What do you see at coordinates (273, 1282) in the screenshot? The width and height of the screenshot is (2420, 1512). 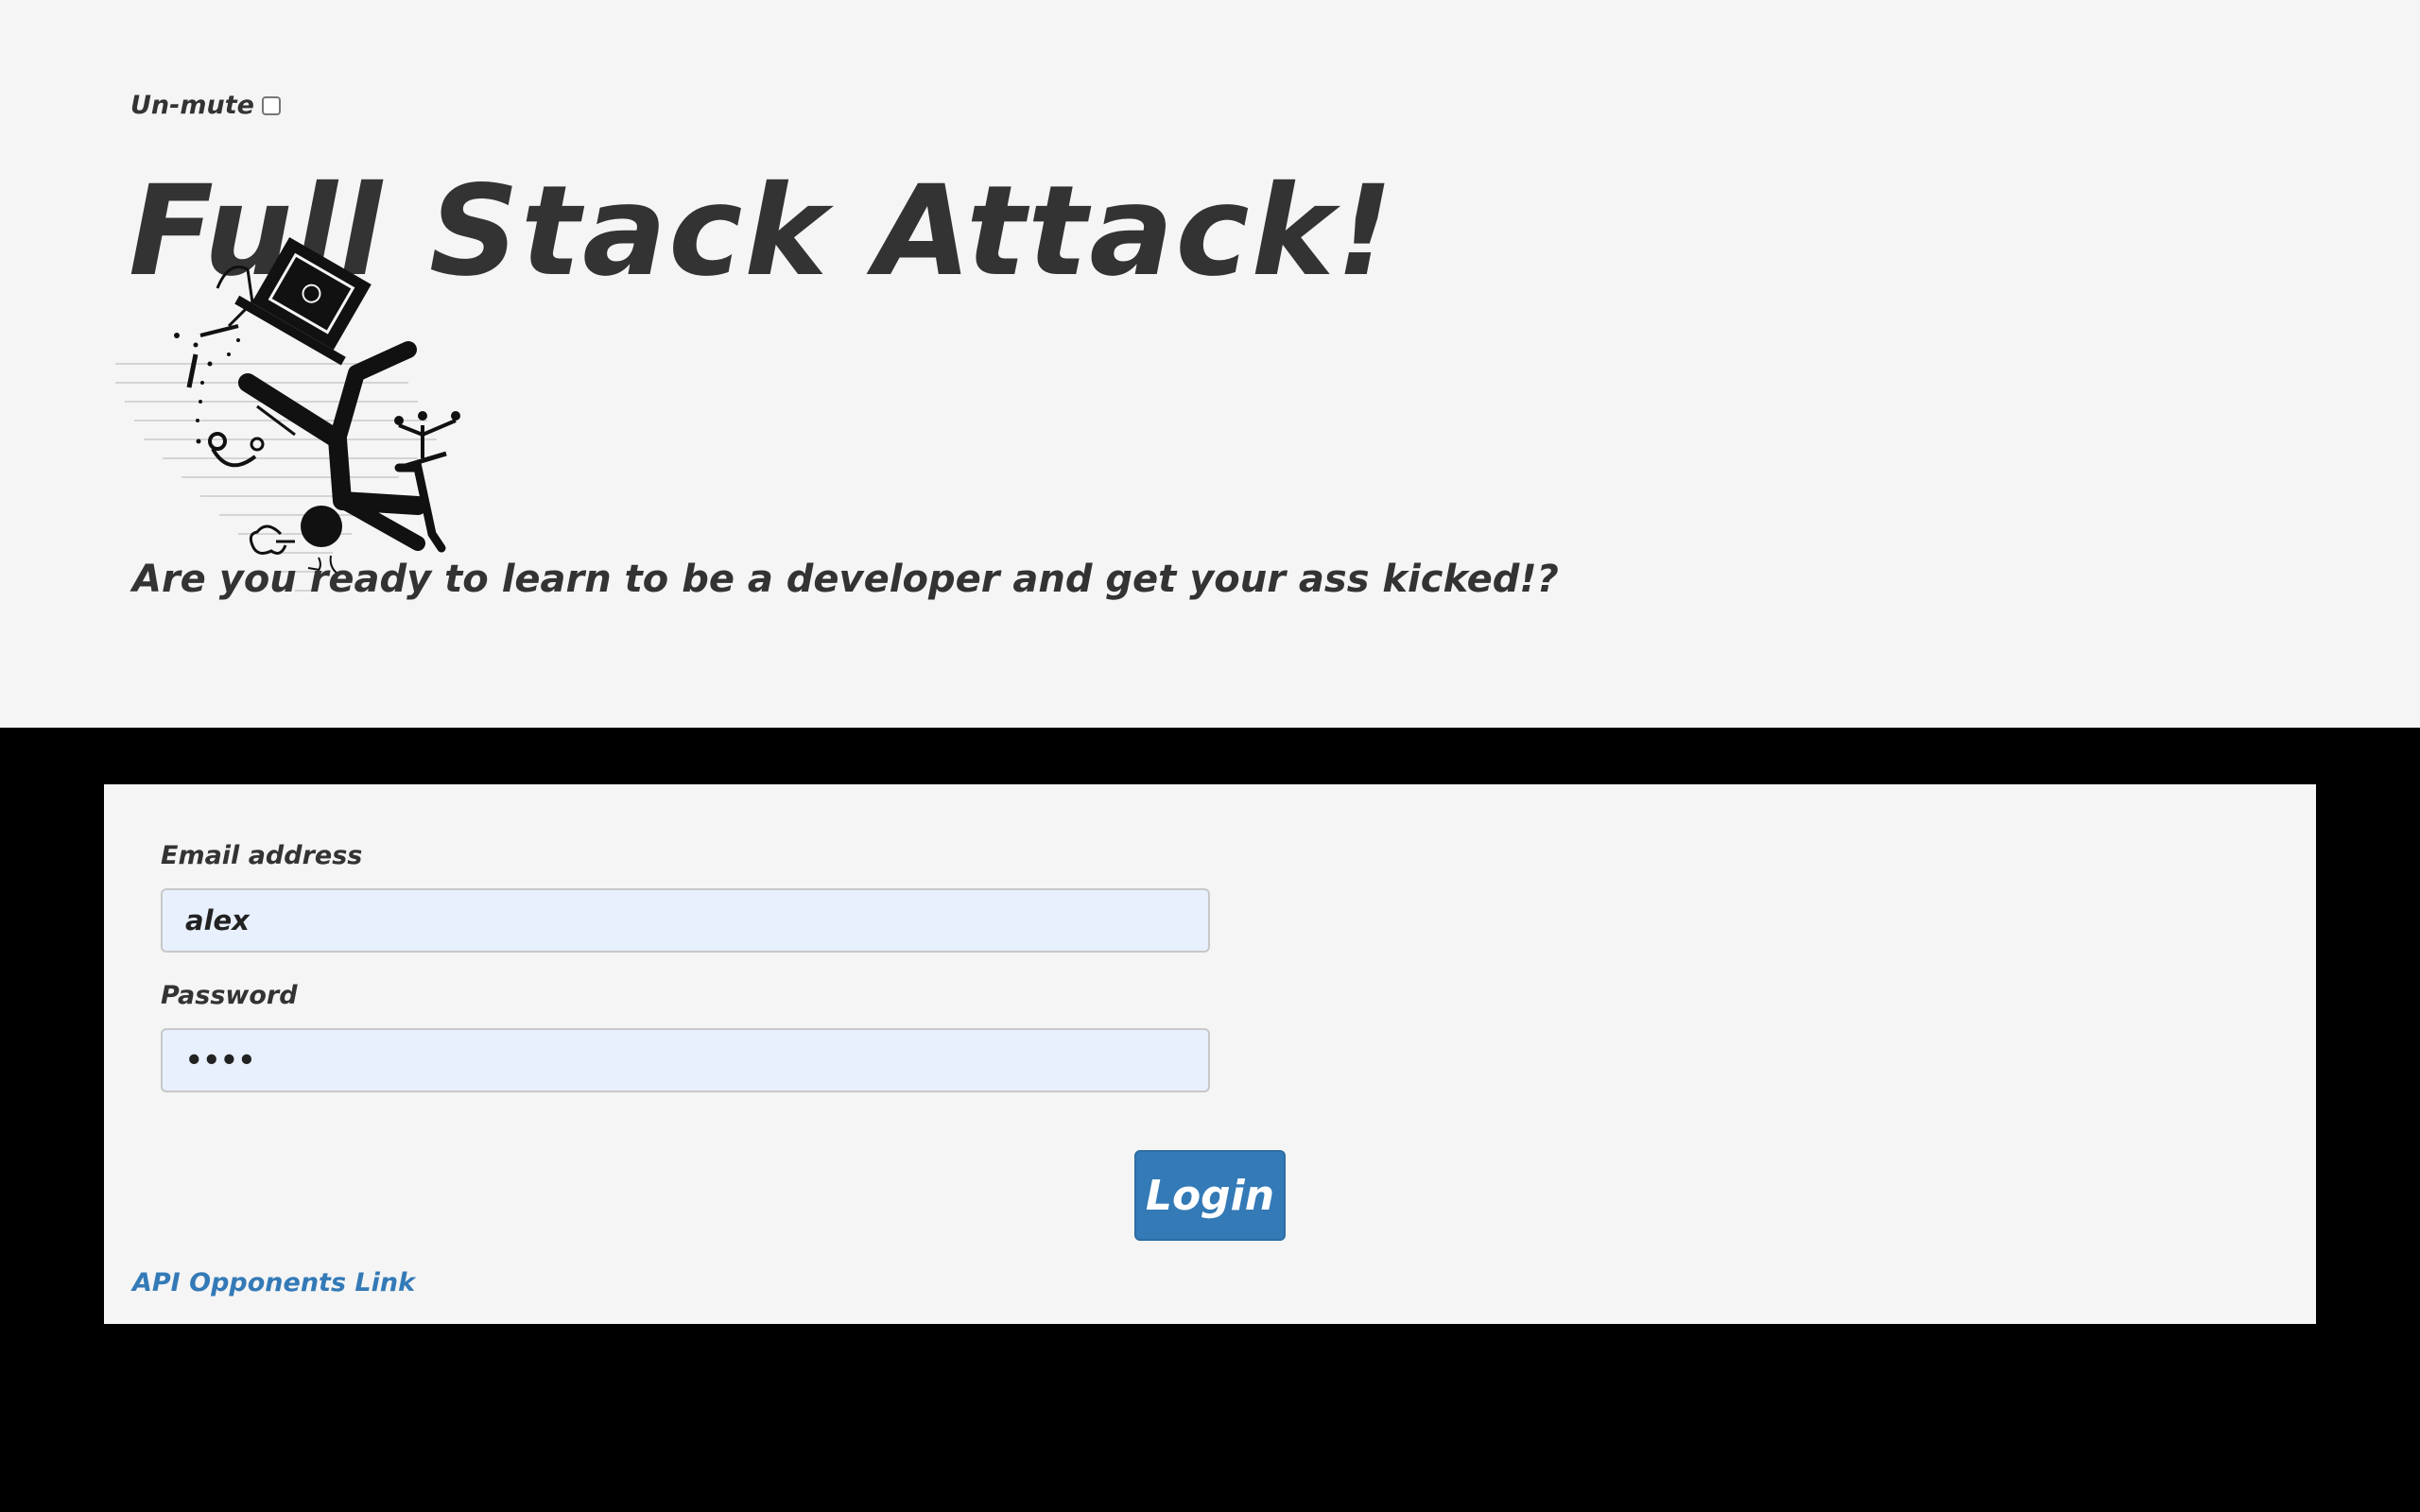 I see `api-opponents-link: API Opponents Link` at bounding box center [273, 1282].